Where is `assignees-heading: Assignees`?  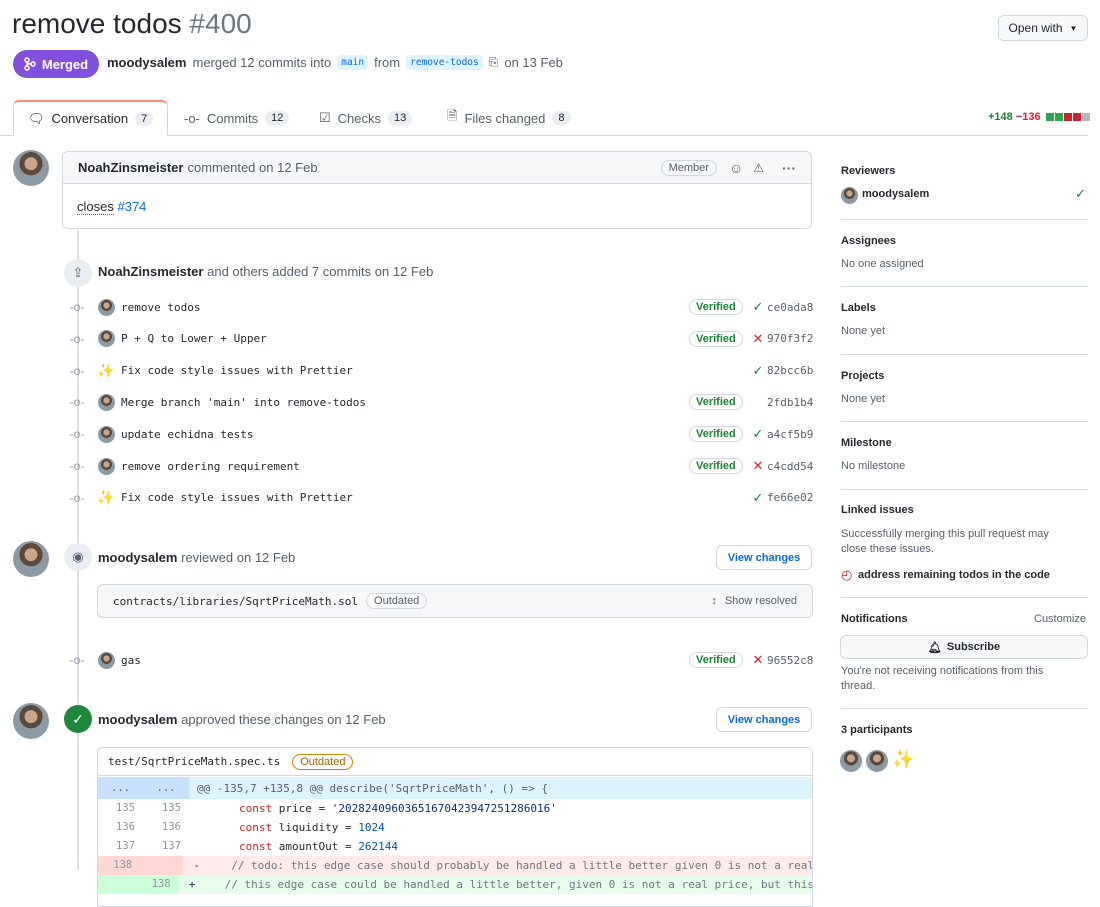 assignees-heading: Assignees is located at coordinates (868, 241).